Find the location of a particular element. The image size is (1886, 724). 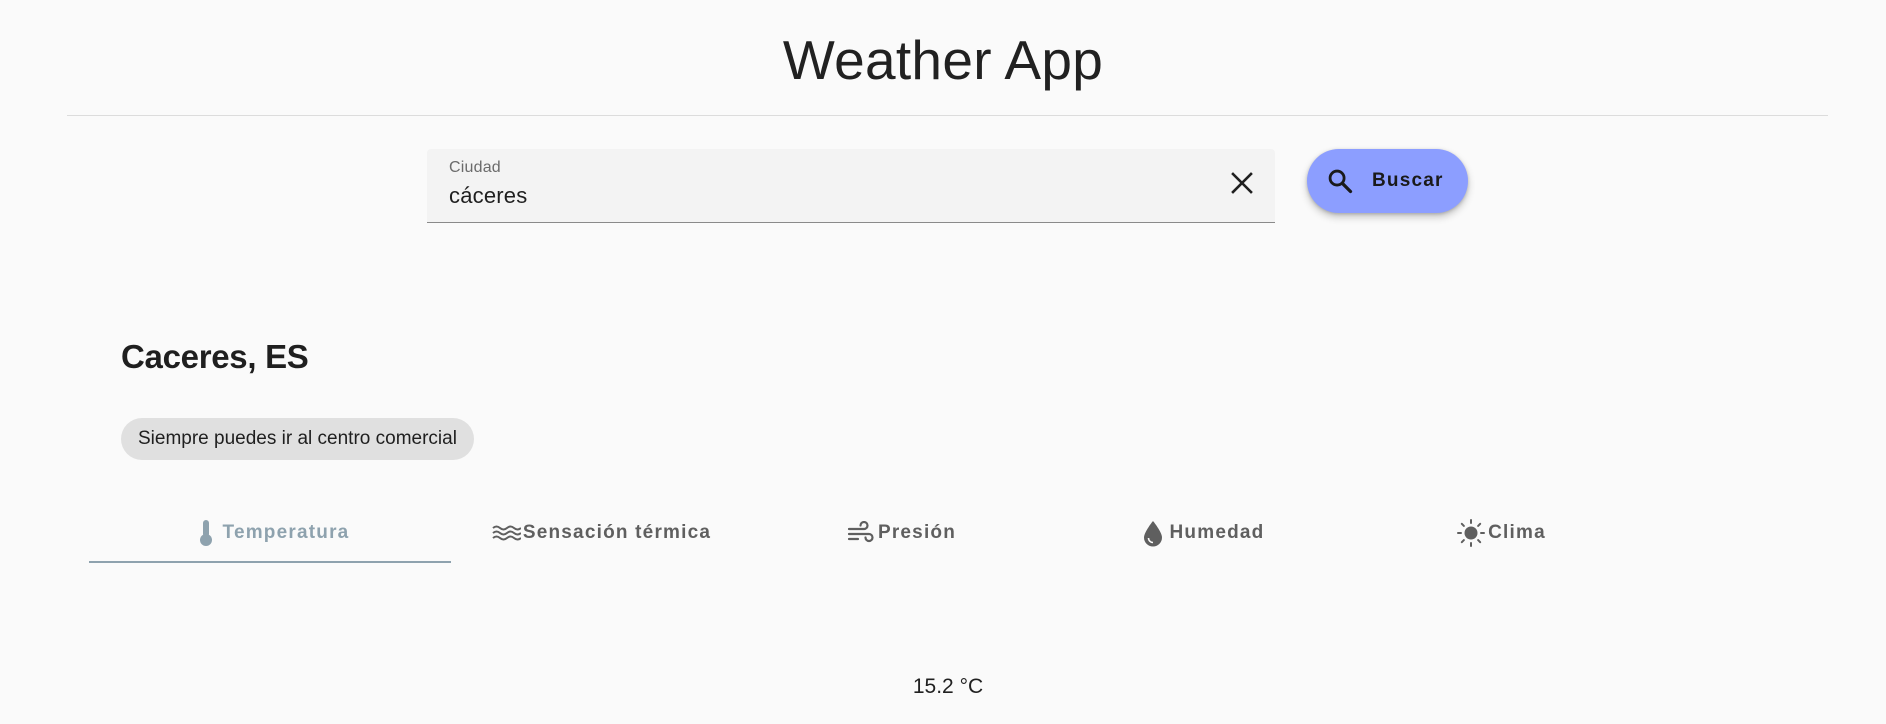

tab-humedad-label: Humedad is located at coordinates (1217, 532).